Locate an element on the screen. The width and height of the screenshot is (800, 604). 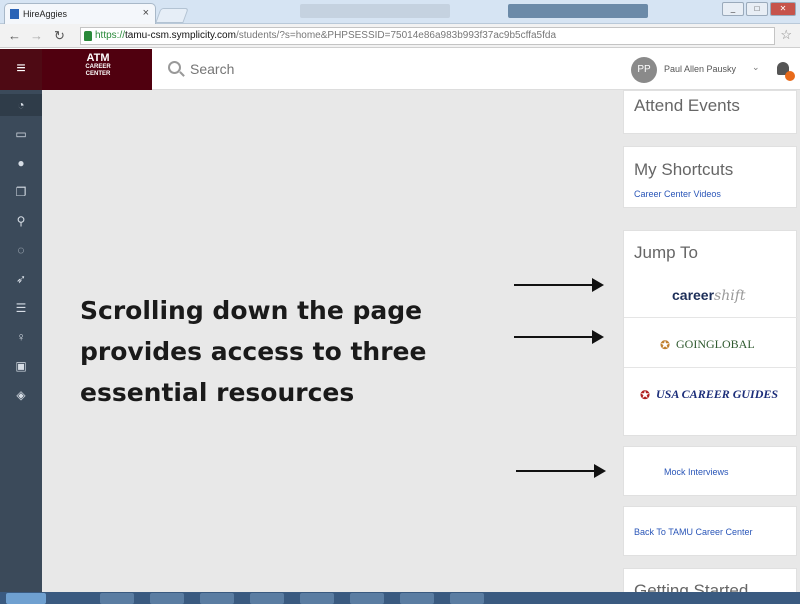
back-to-tamu-card: Back To TAMU Career Center is located at coordinates (710, 531).